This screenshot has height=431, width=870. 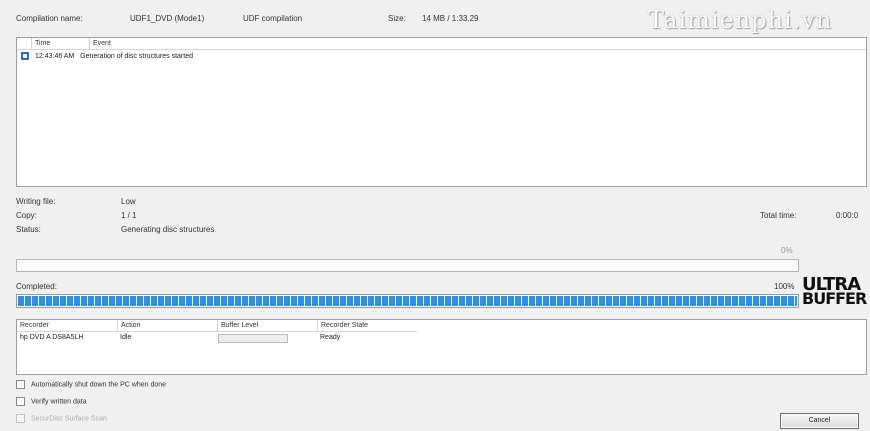 What do you see at coordinates (28, 229) in the screenshot?
I see `status-label: Status:` at bounding box center [28, 229].